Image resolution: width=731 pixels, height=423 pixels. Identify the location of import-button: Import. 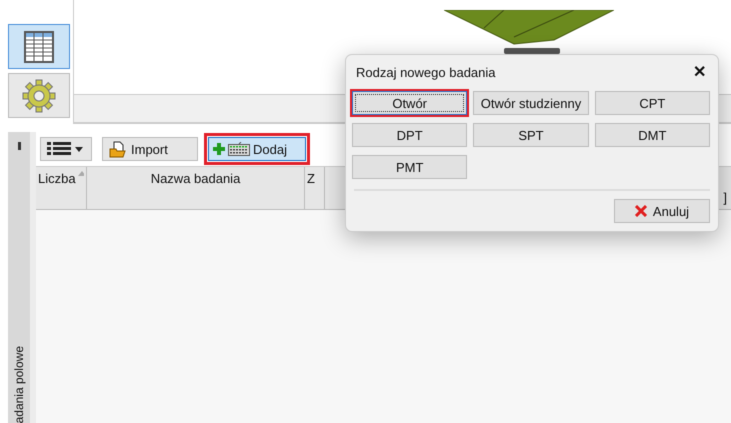
(150, 149).